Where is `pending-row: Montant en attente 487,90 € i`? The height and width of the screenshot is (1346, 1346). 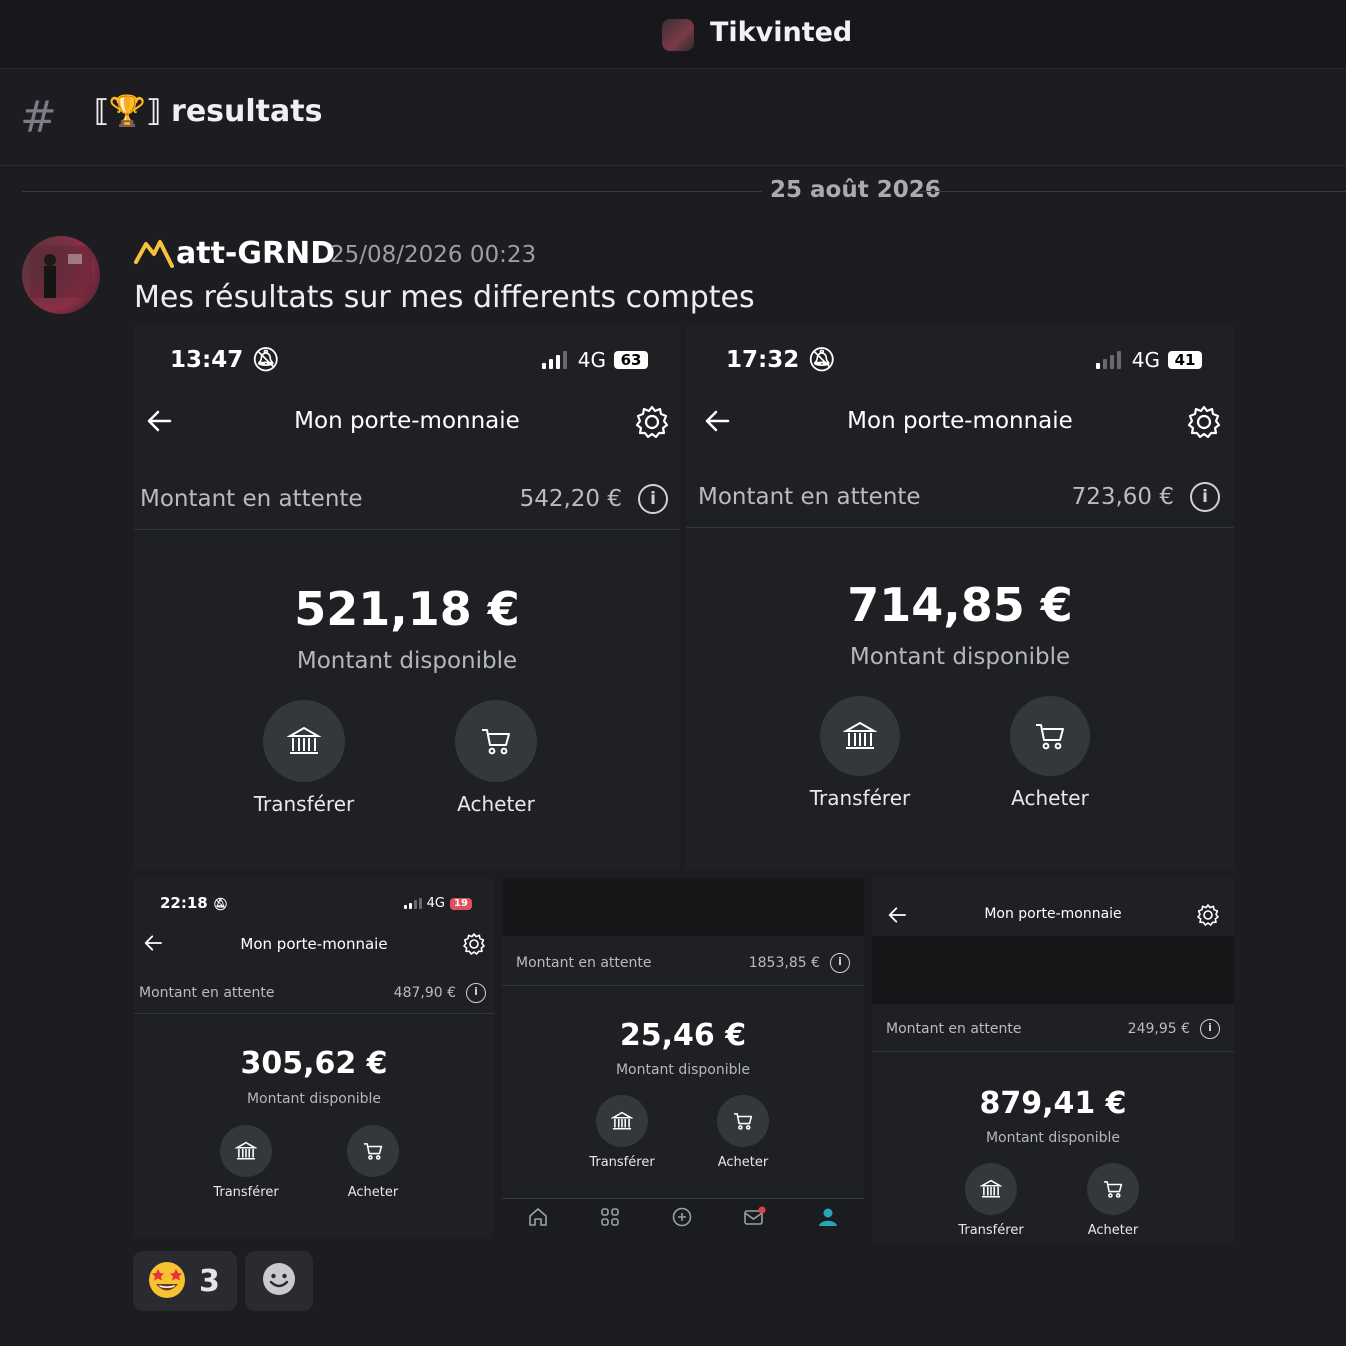
pending-row: Montant en attente 487,90 € i is located at coordinates (314, 993).